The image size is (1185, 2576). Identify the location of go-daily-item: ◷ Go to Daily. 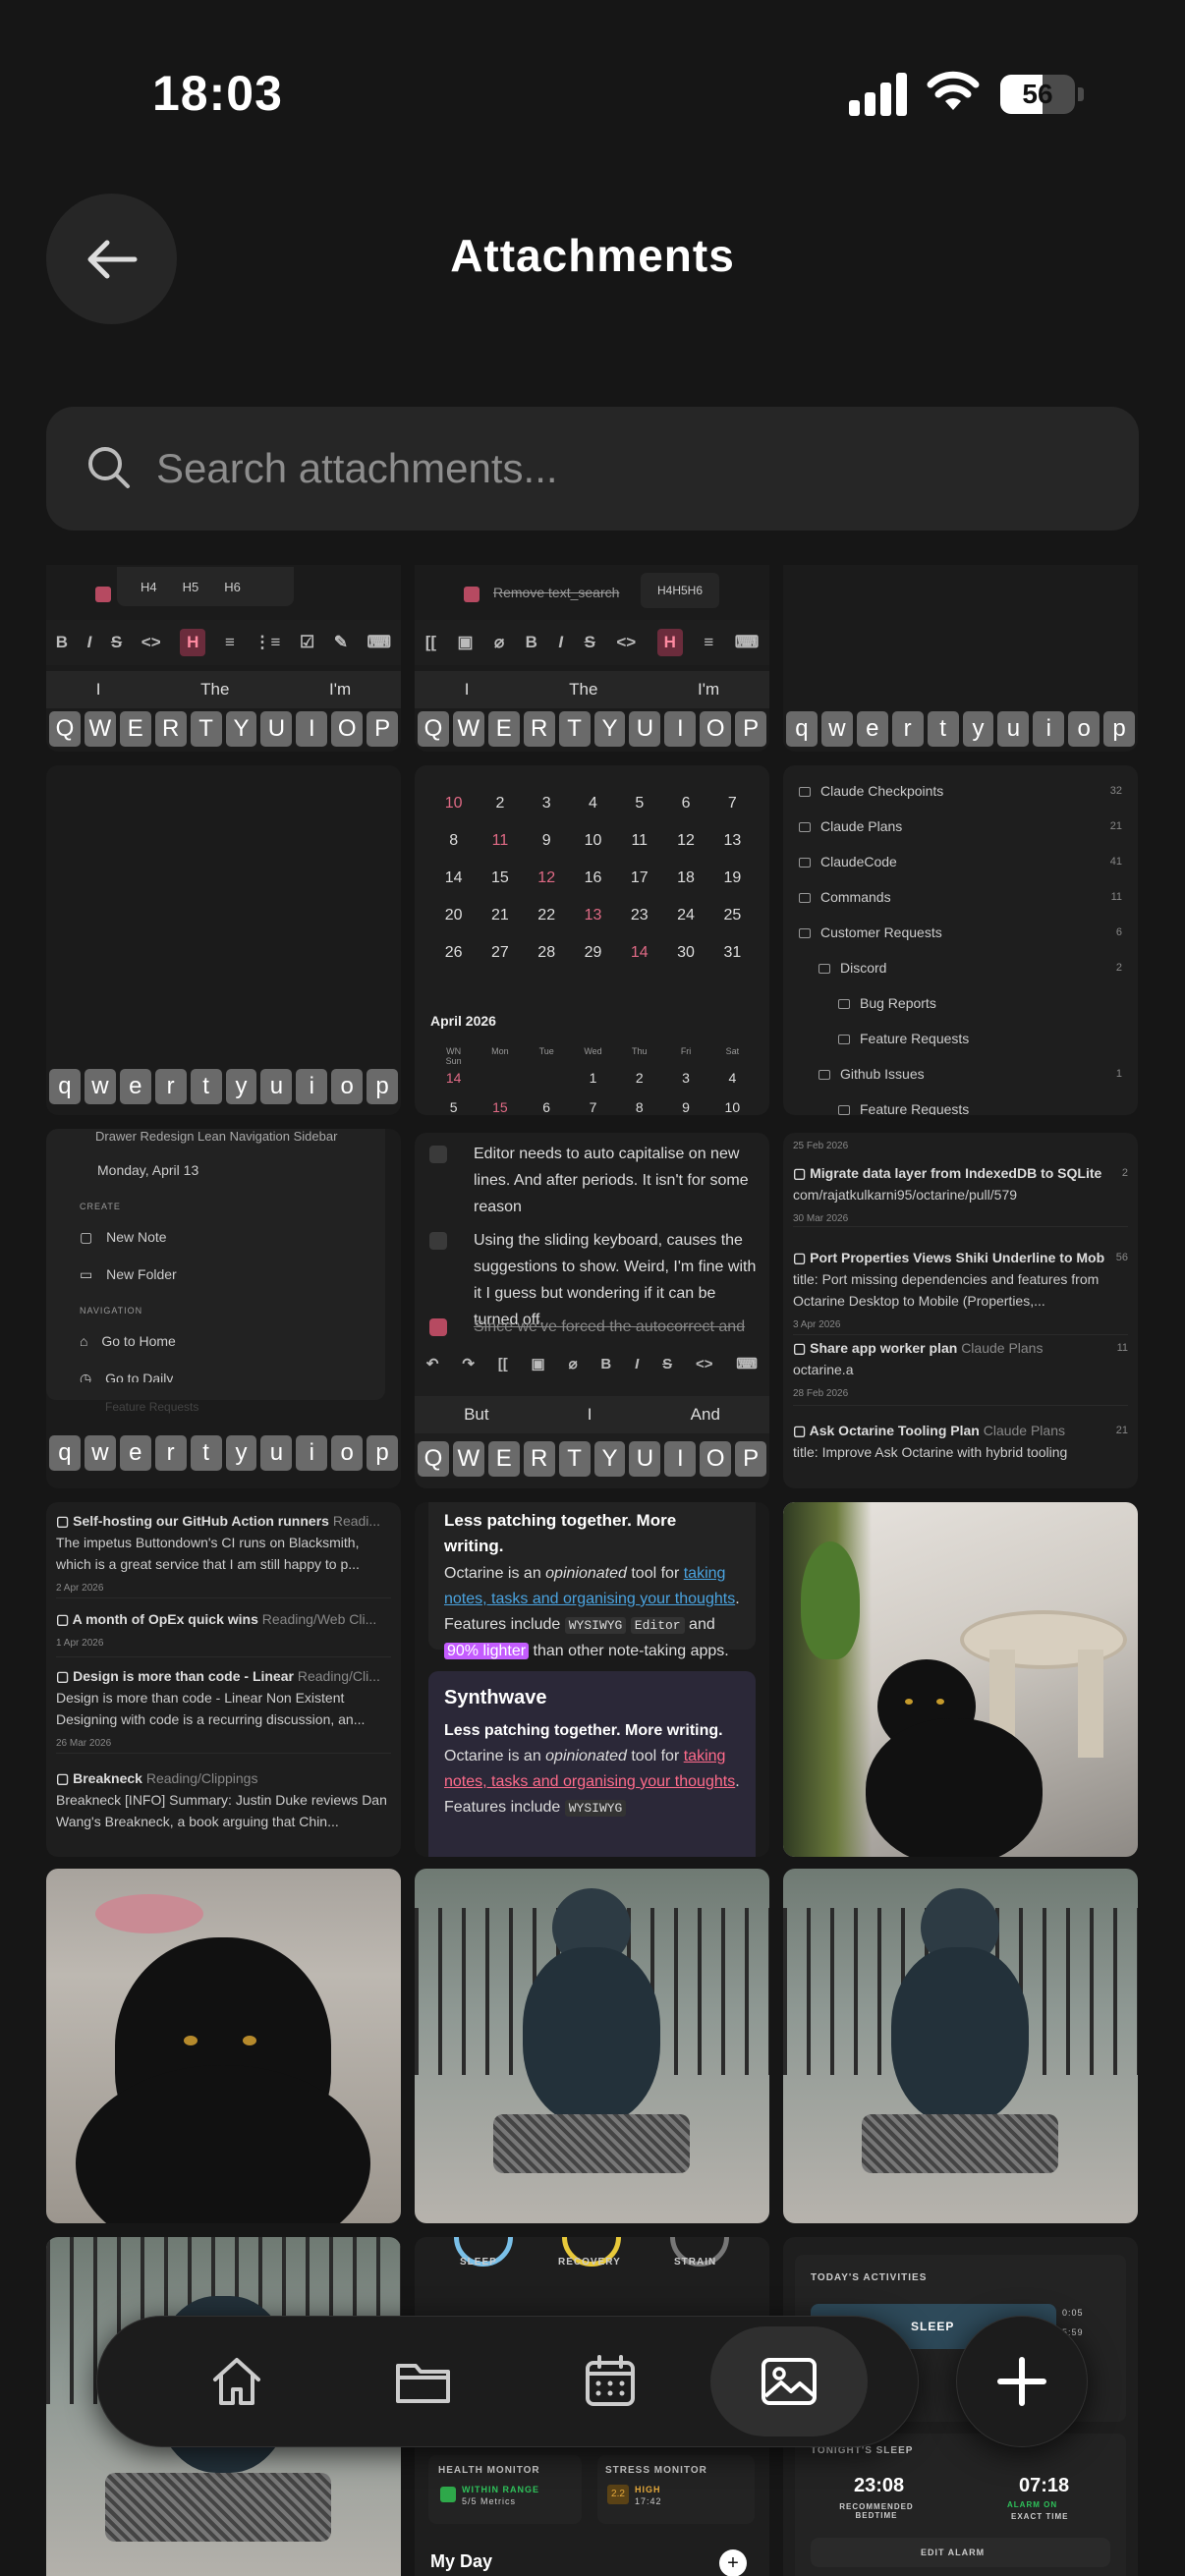
(127, 1376).